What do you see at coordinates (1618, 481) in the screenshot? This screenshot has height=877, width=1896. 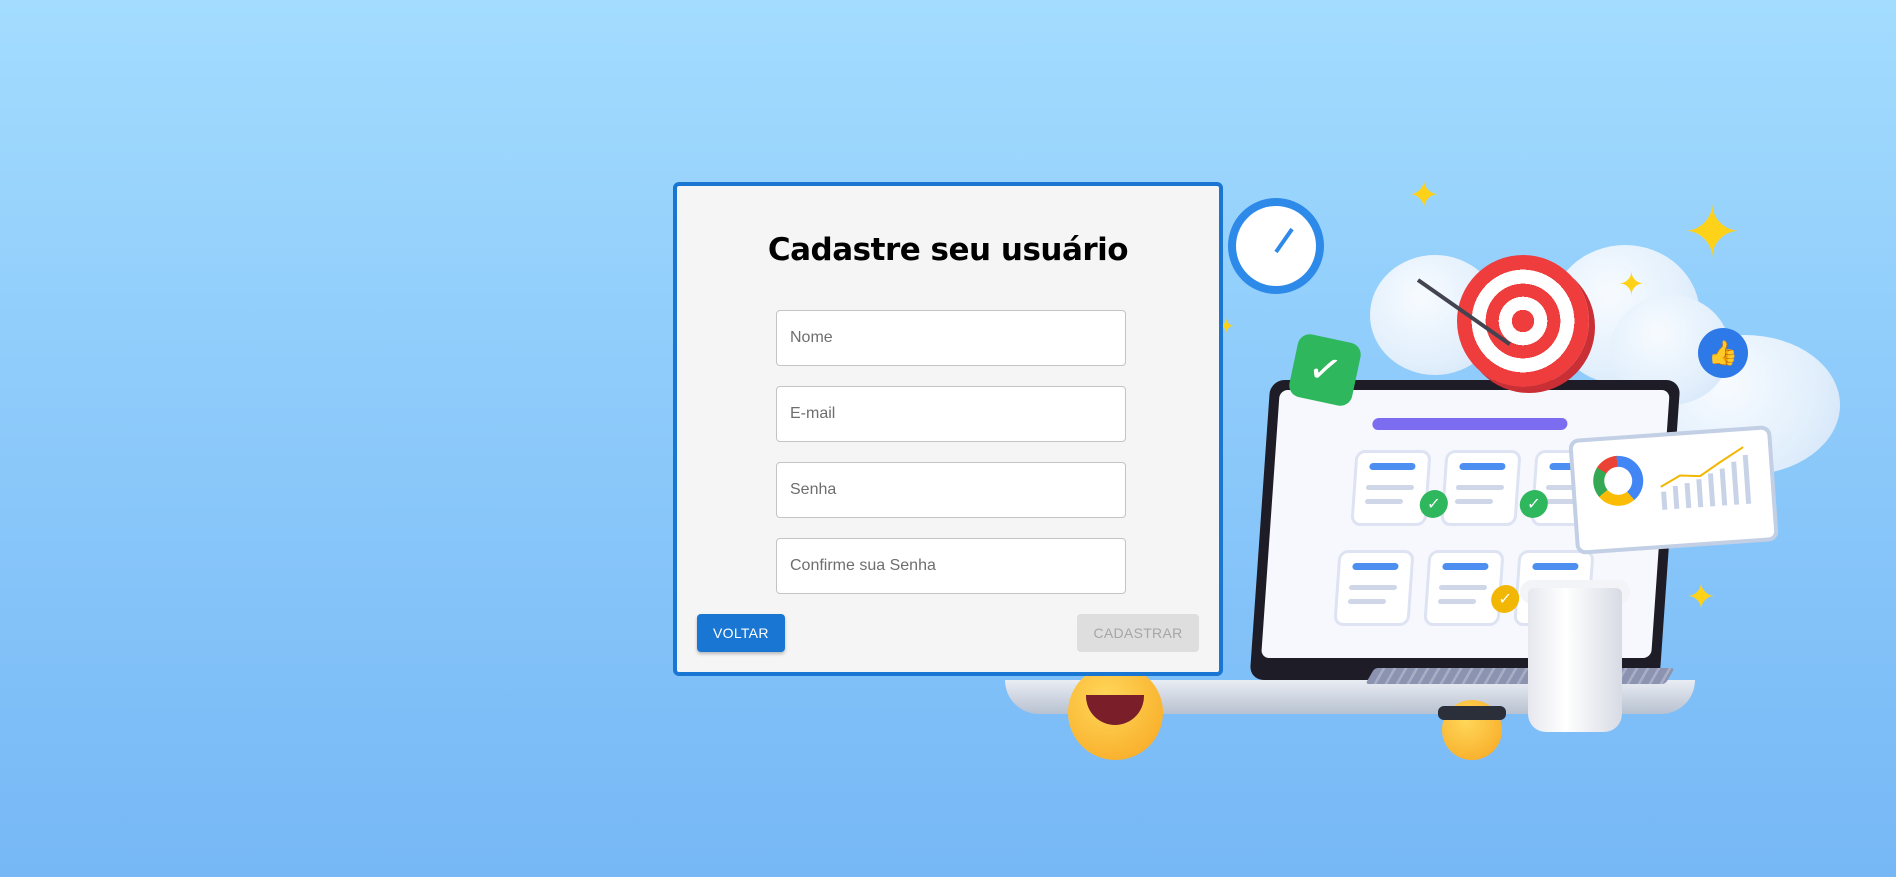 I see `donut-chart-icon` at bounding box center [1618, 481].